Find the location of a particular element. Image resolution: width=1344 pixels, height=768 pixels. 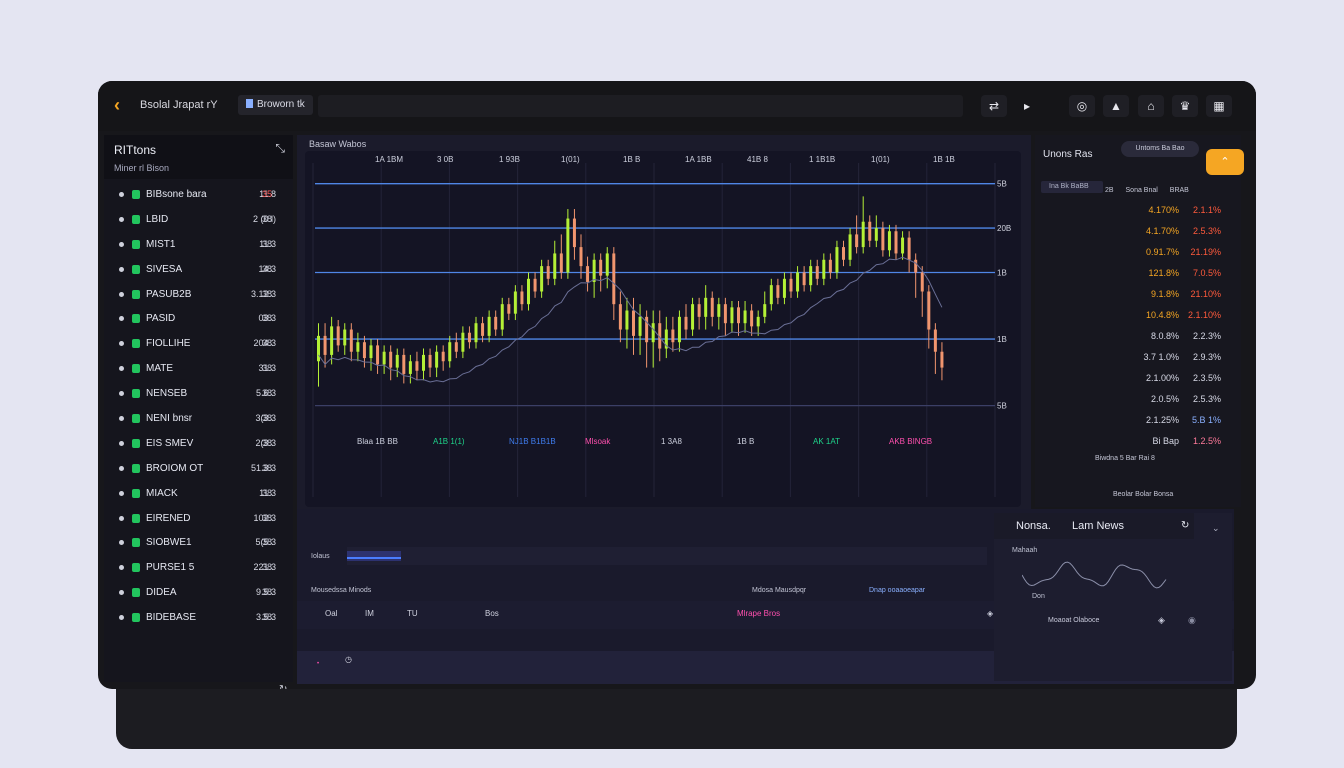

watchlist-symbol: FIOLLIHE is located at coordinates (168, 344).